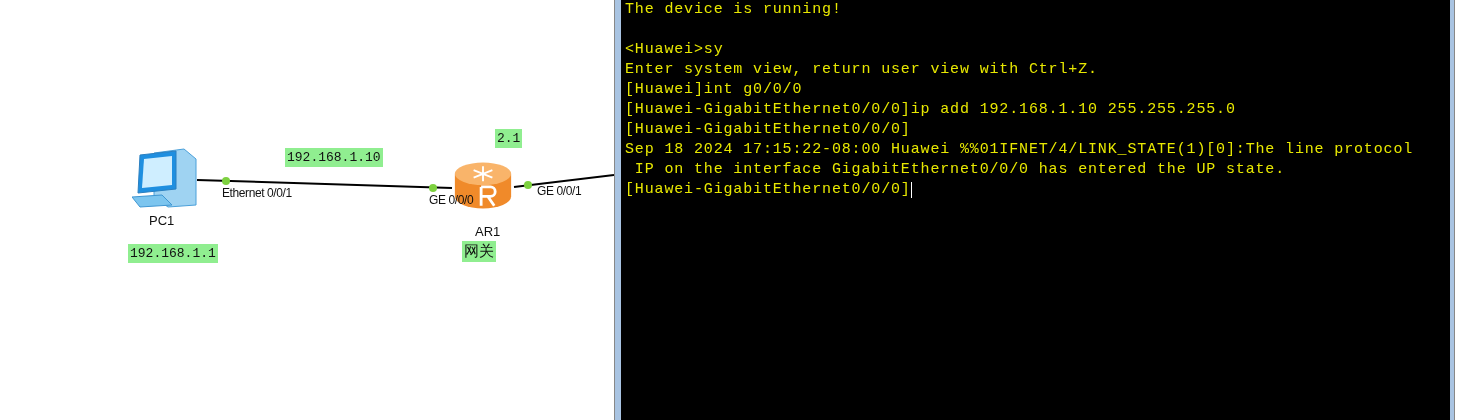 Image resolution: width=1467 pixels, height=420 pixels. What do you see at coordinates (488, 231) in the screenshot?
I see `device-name: AR1` at bounding box center [488, 231].